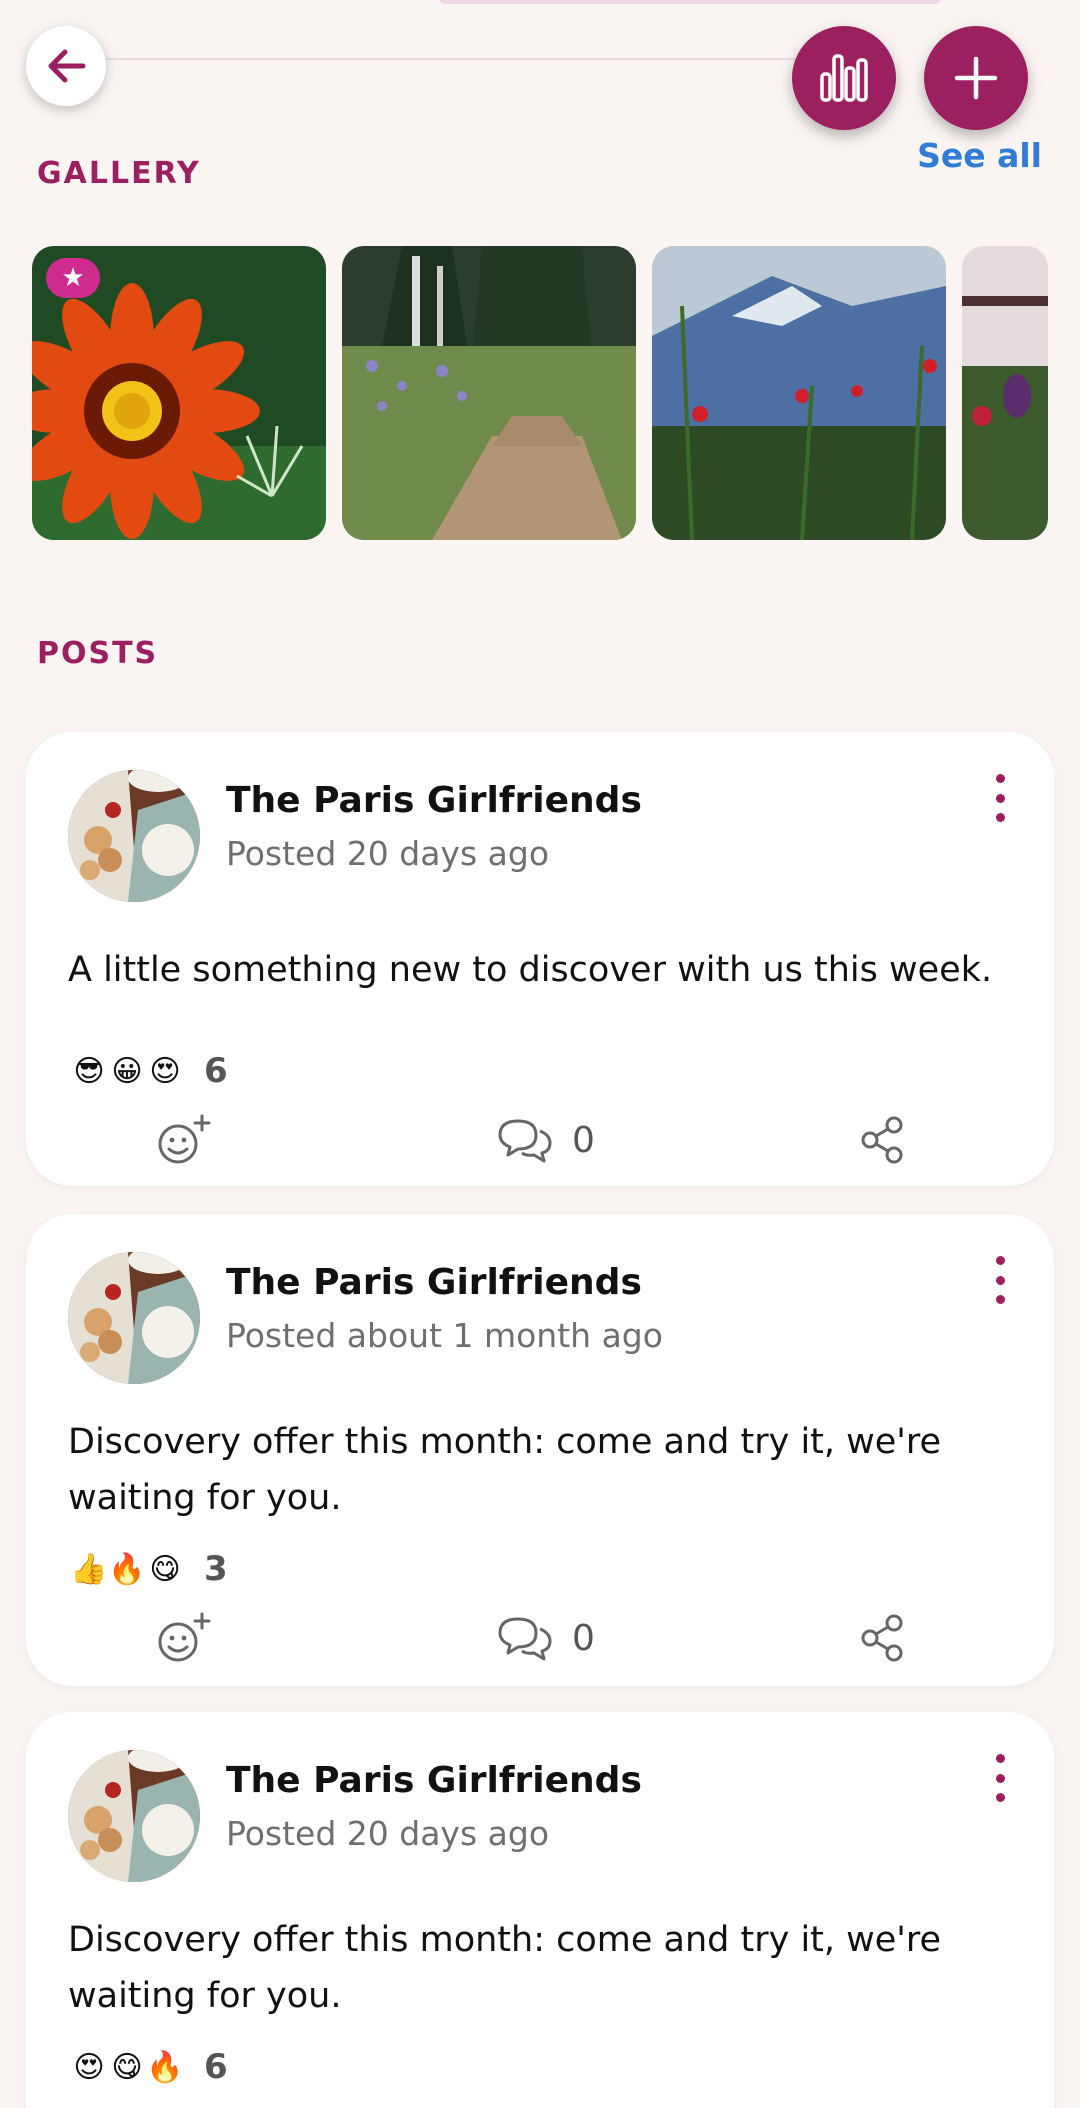 This screenshot has height=2108, width=1080. I want to click on reaction-count: 3, so click(216, 1569).